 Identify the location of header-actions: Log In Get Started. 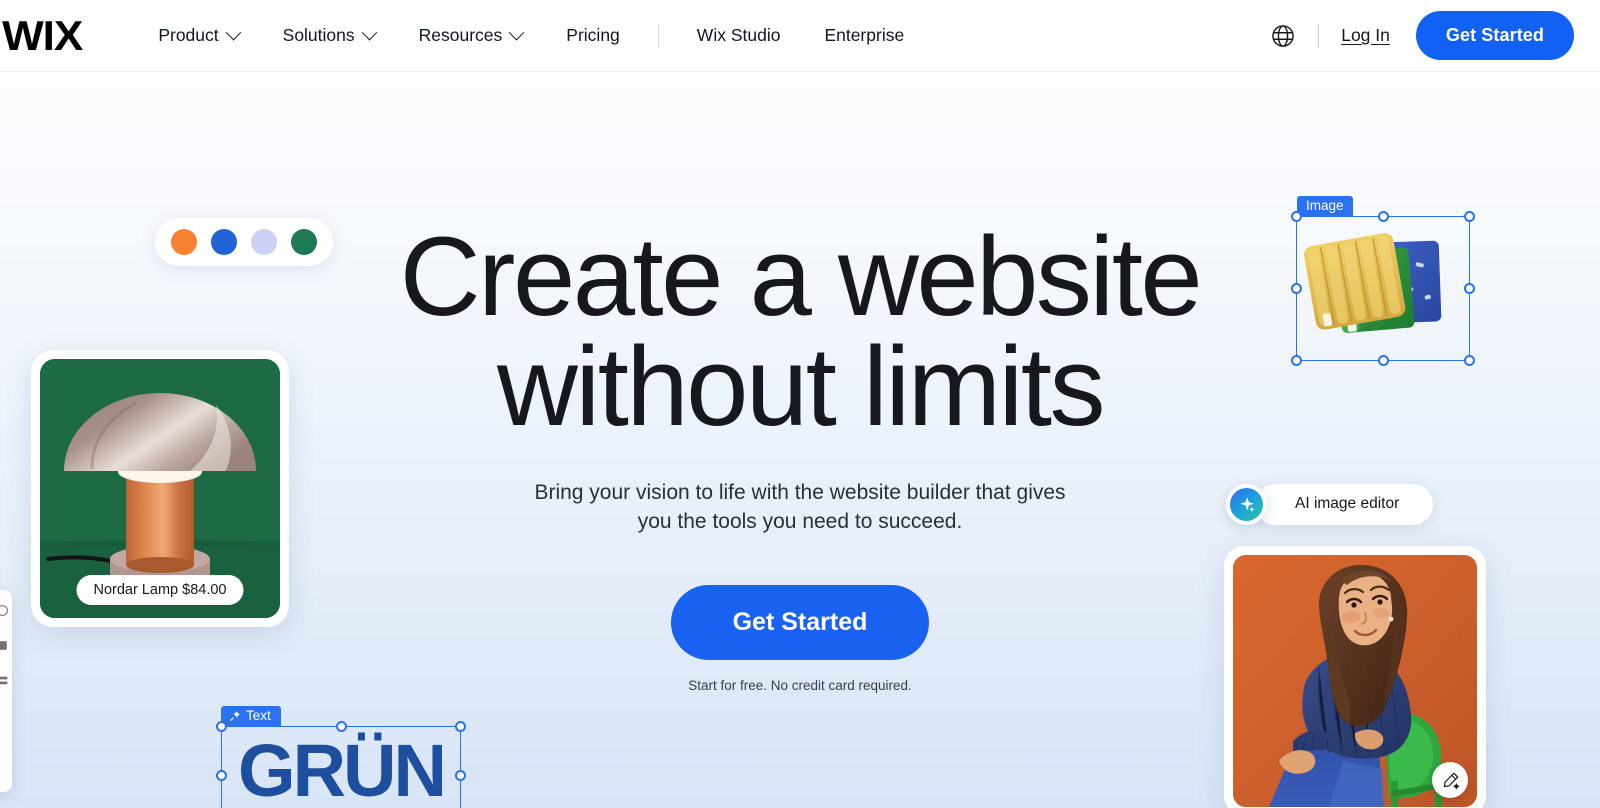
(1435, 35).